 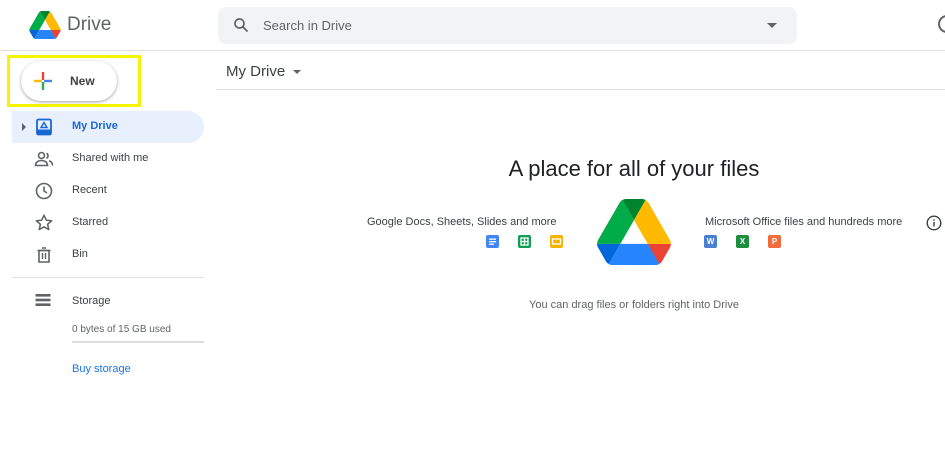 What do you see at coordinates (82, 81) in the screenshot?
I see `new-button-label: New` at bounding box center [82, 81].